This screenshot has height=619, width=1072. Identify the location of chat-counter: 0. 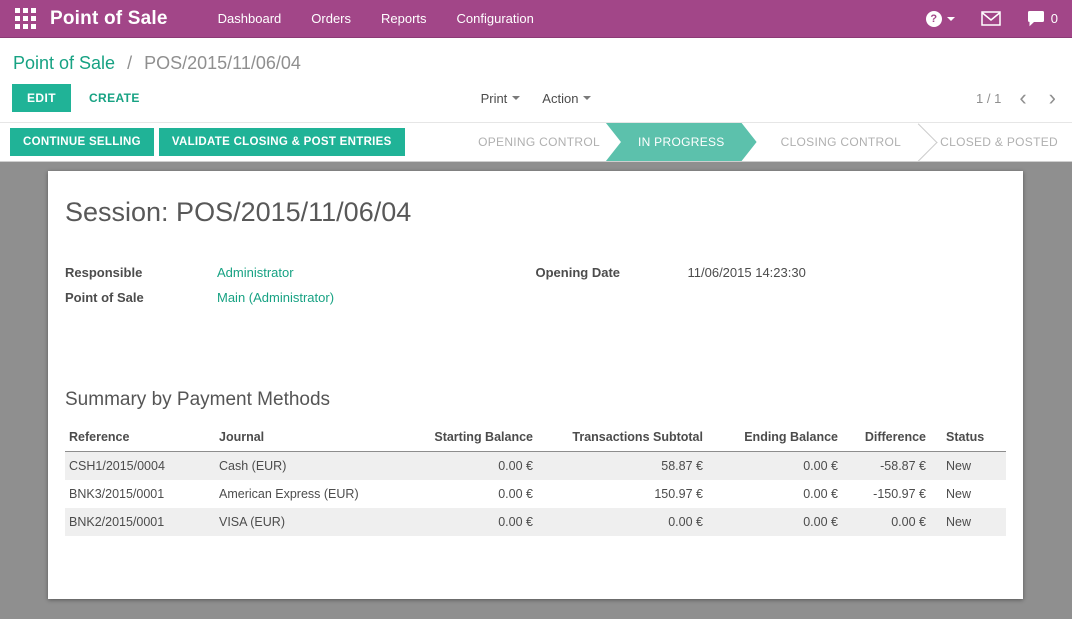
(1042, 18).